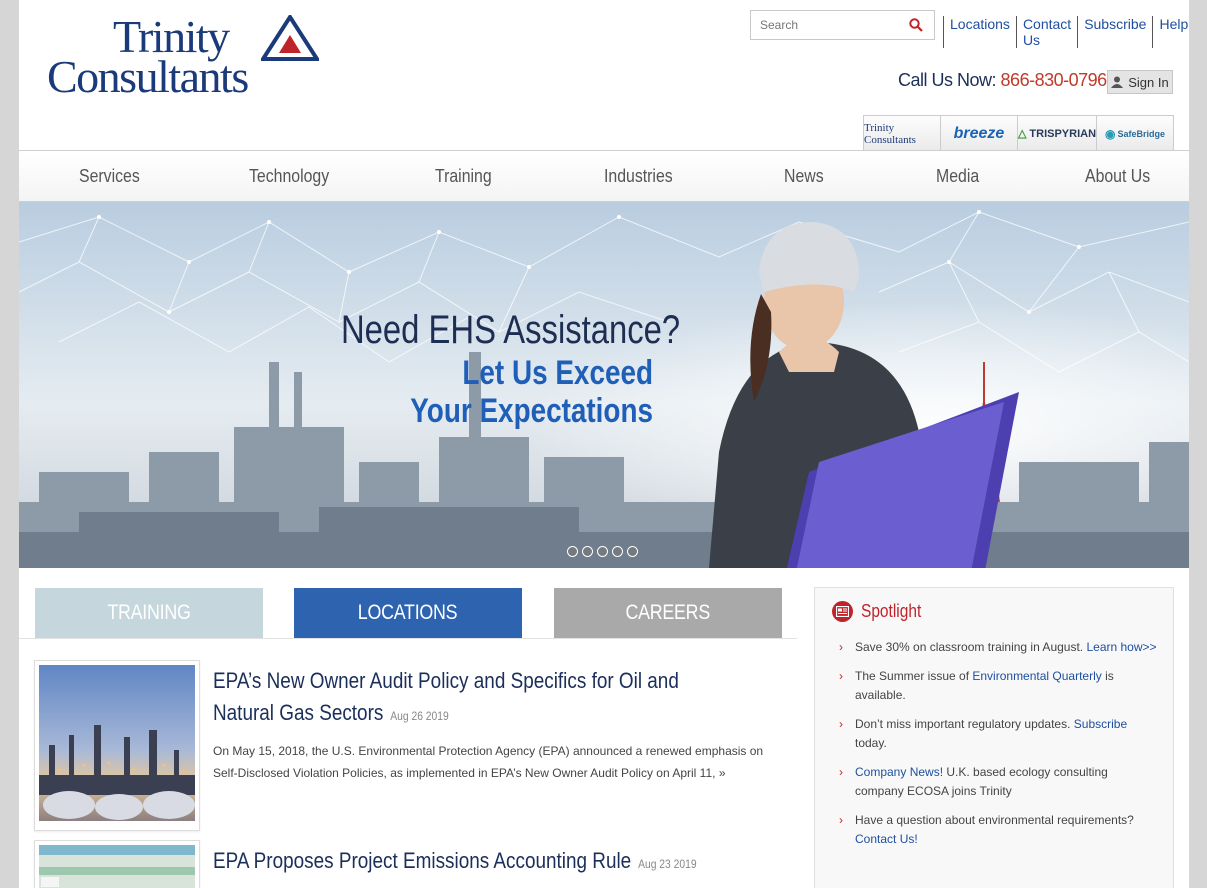  Describe the element at coordinates (957, 176) in the screenshot. I see `nav-media: Media` at that location.